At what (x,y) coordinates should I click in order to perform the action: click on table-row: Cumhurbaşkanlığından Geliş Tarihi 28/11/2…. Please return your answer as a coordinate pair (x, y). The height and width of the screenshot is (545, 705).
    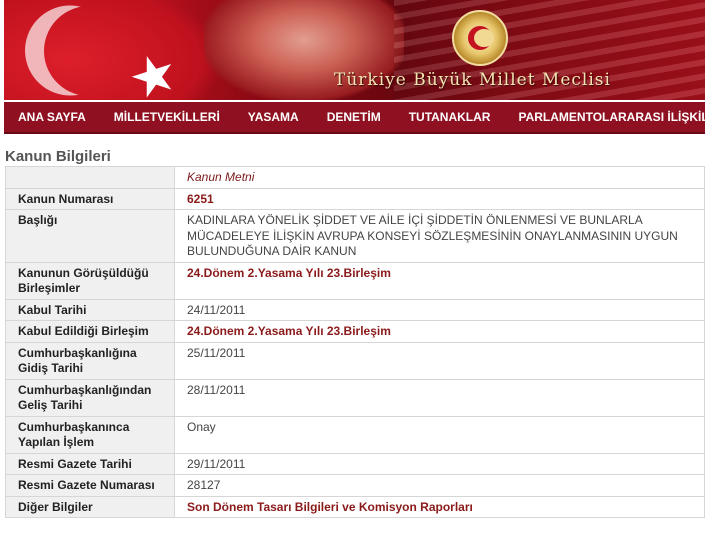
    Looking at the image, I should click on (355, 397).